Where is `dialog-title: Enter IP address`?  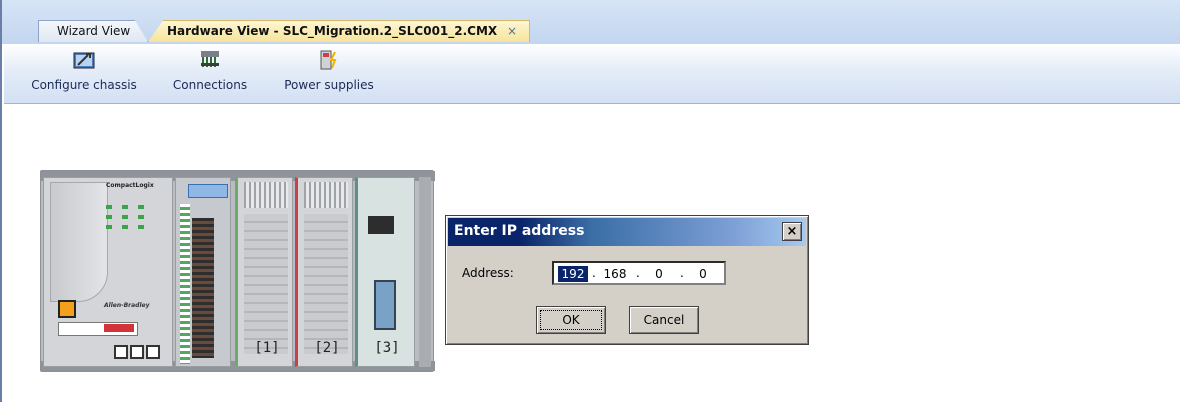 dialog-title: Enter IP address is located at coordinates (519, 231).